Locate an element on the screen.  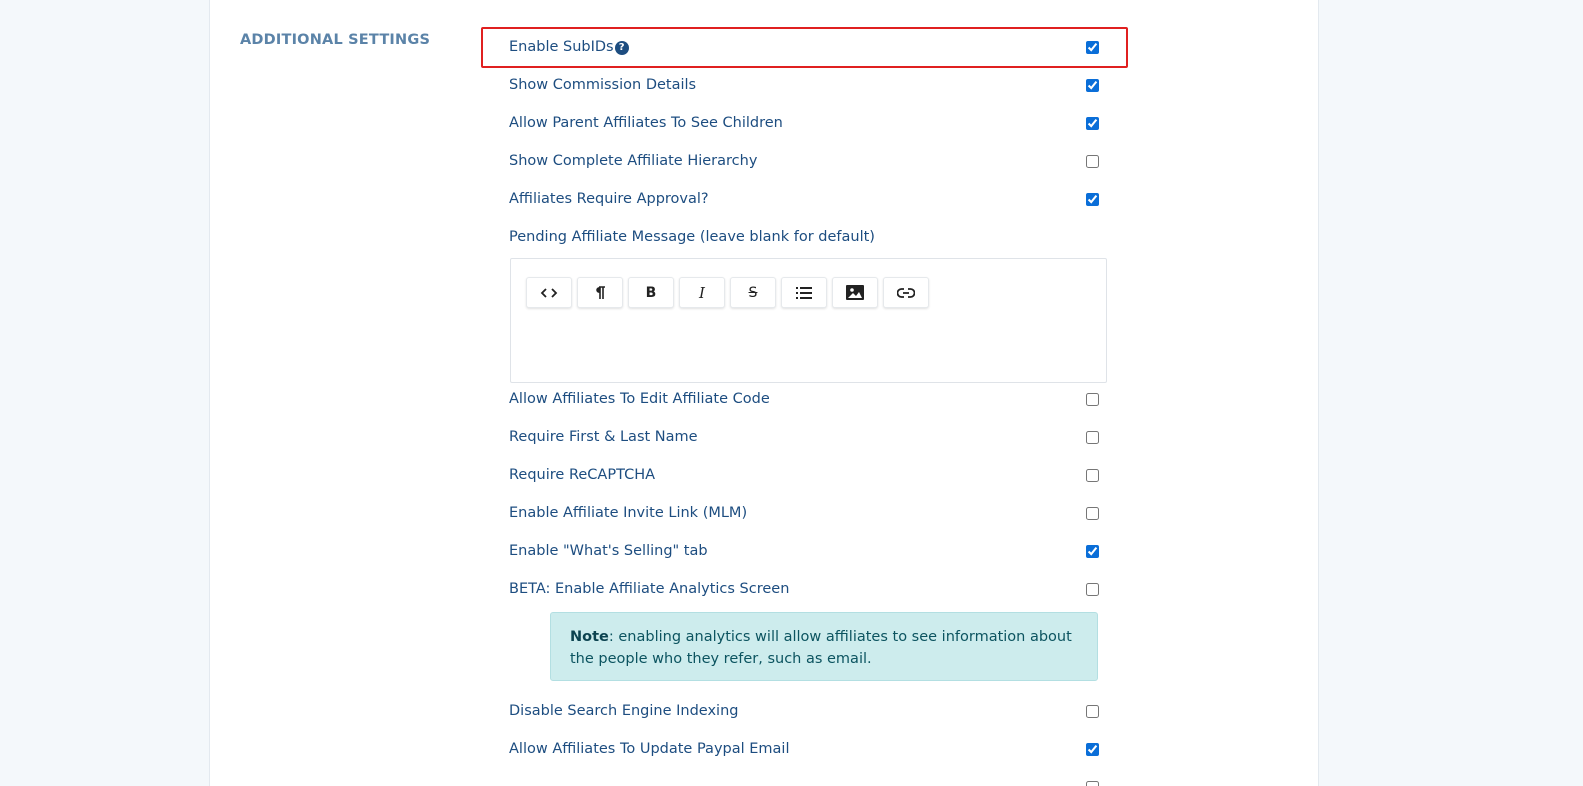
checkbox-cut-off is located at coordinates (1092, 783).